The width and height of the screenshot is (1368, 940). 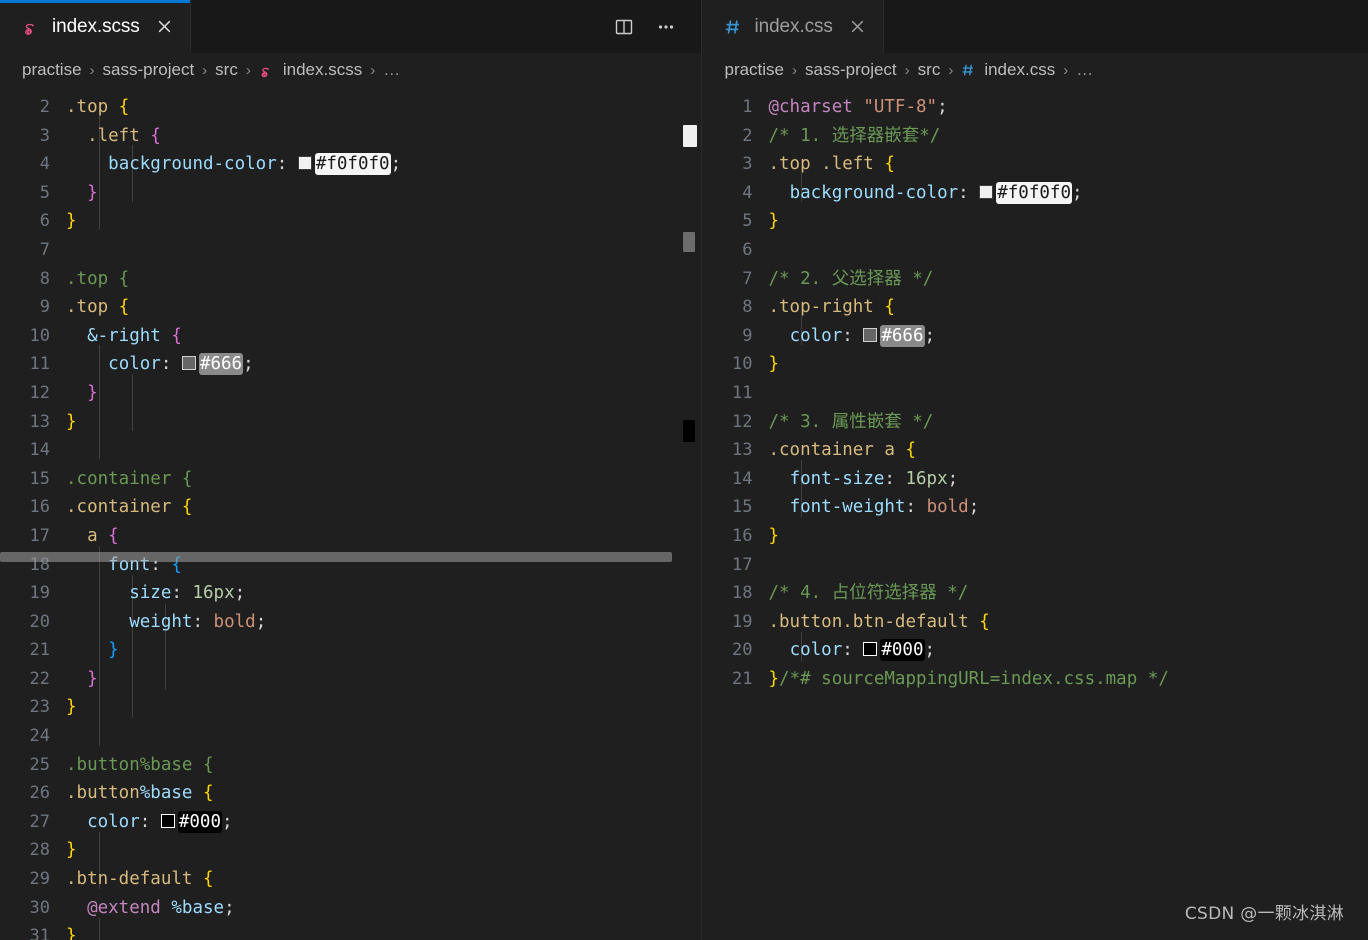 I want to click on comment-text: .container {, so click(x=129, y=478).